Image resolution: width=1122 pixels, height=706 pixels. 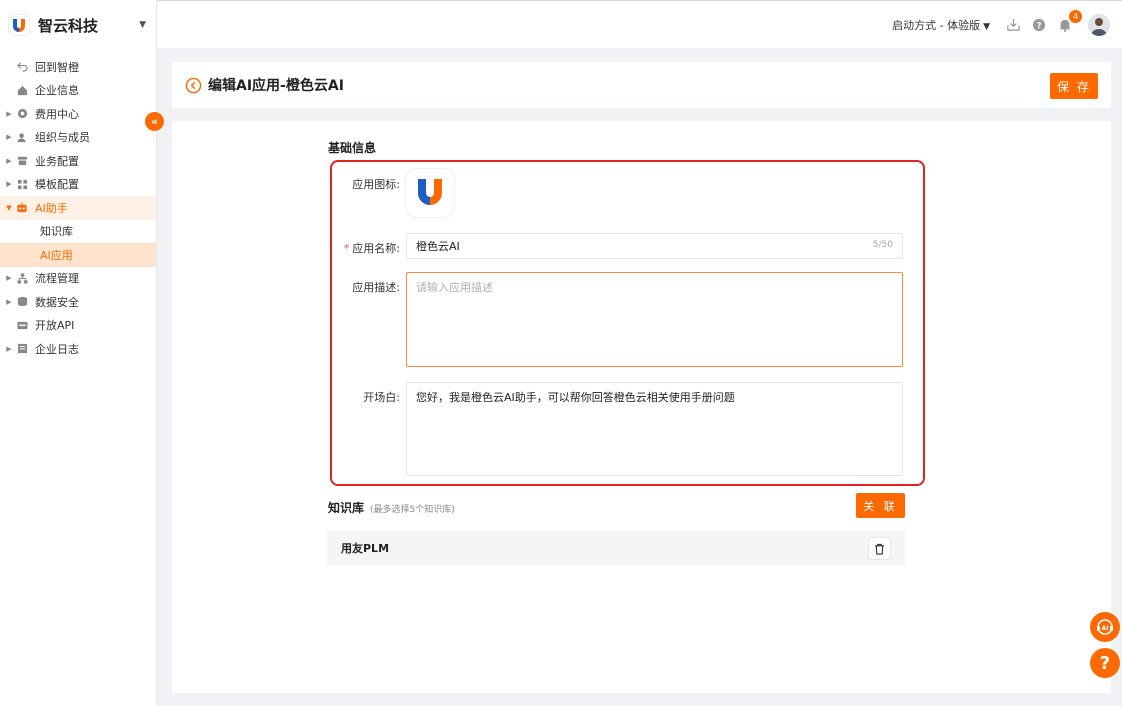 I want to click on required-mark: *, so click(x=346, y=248).